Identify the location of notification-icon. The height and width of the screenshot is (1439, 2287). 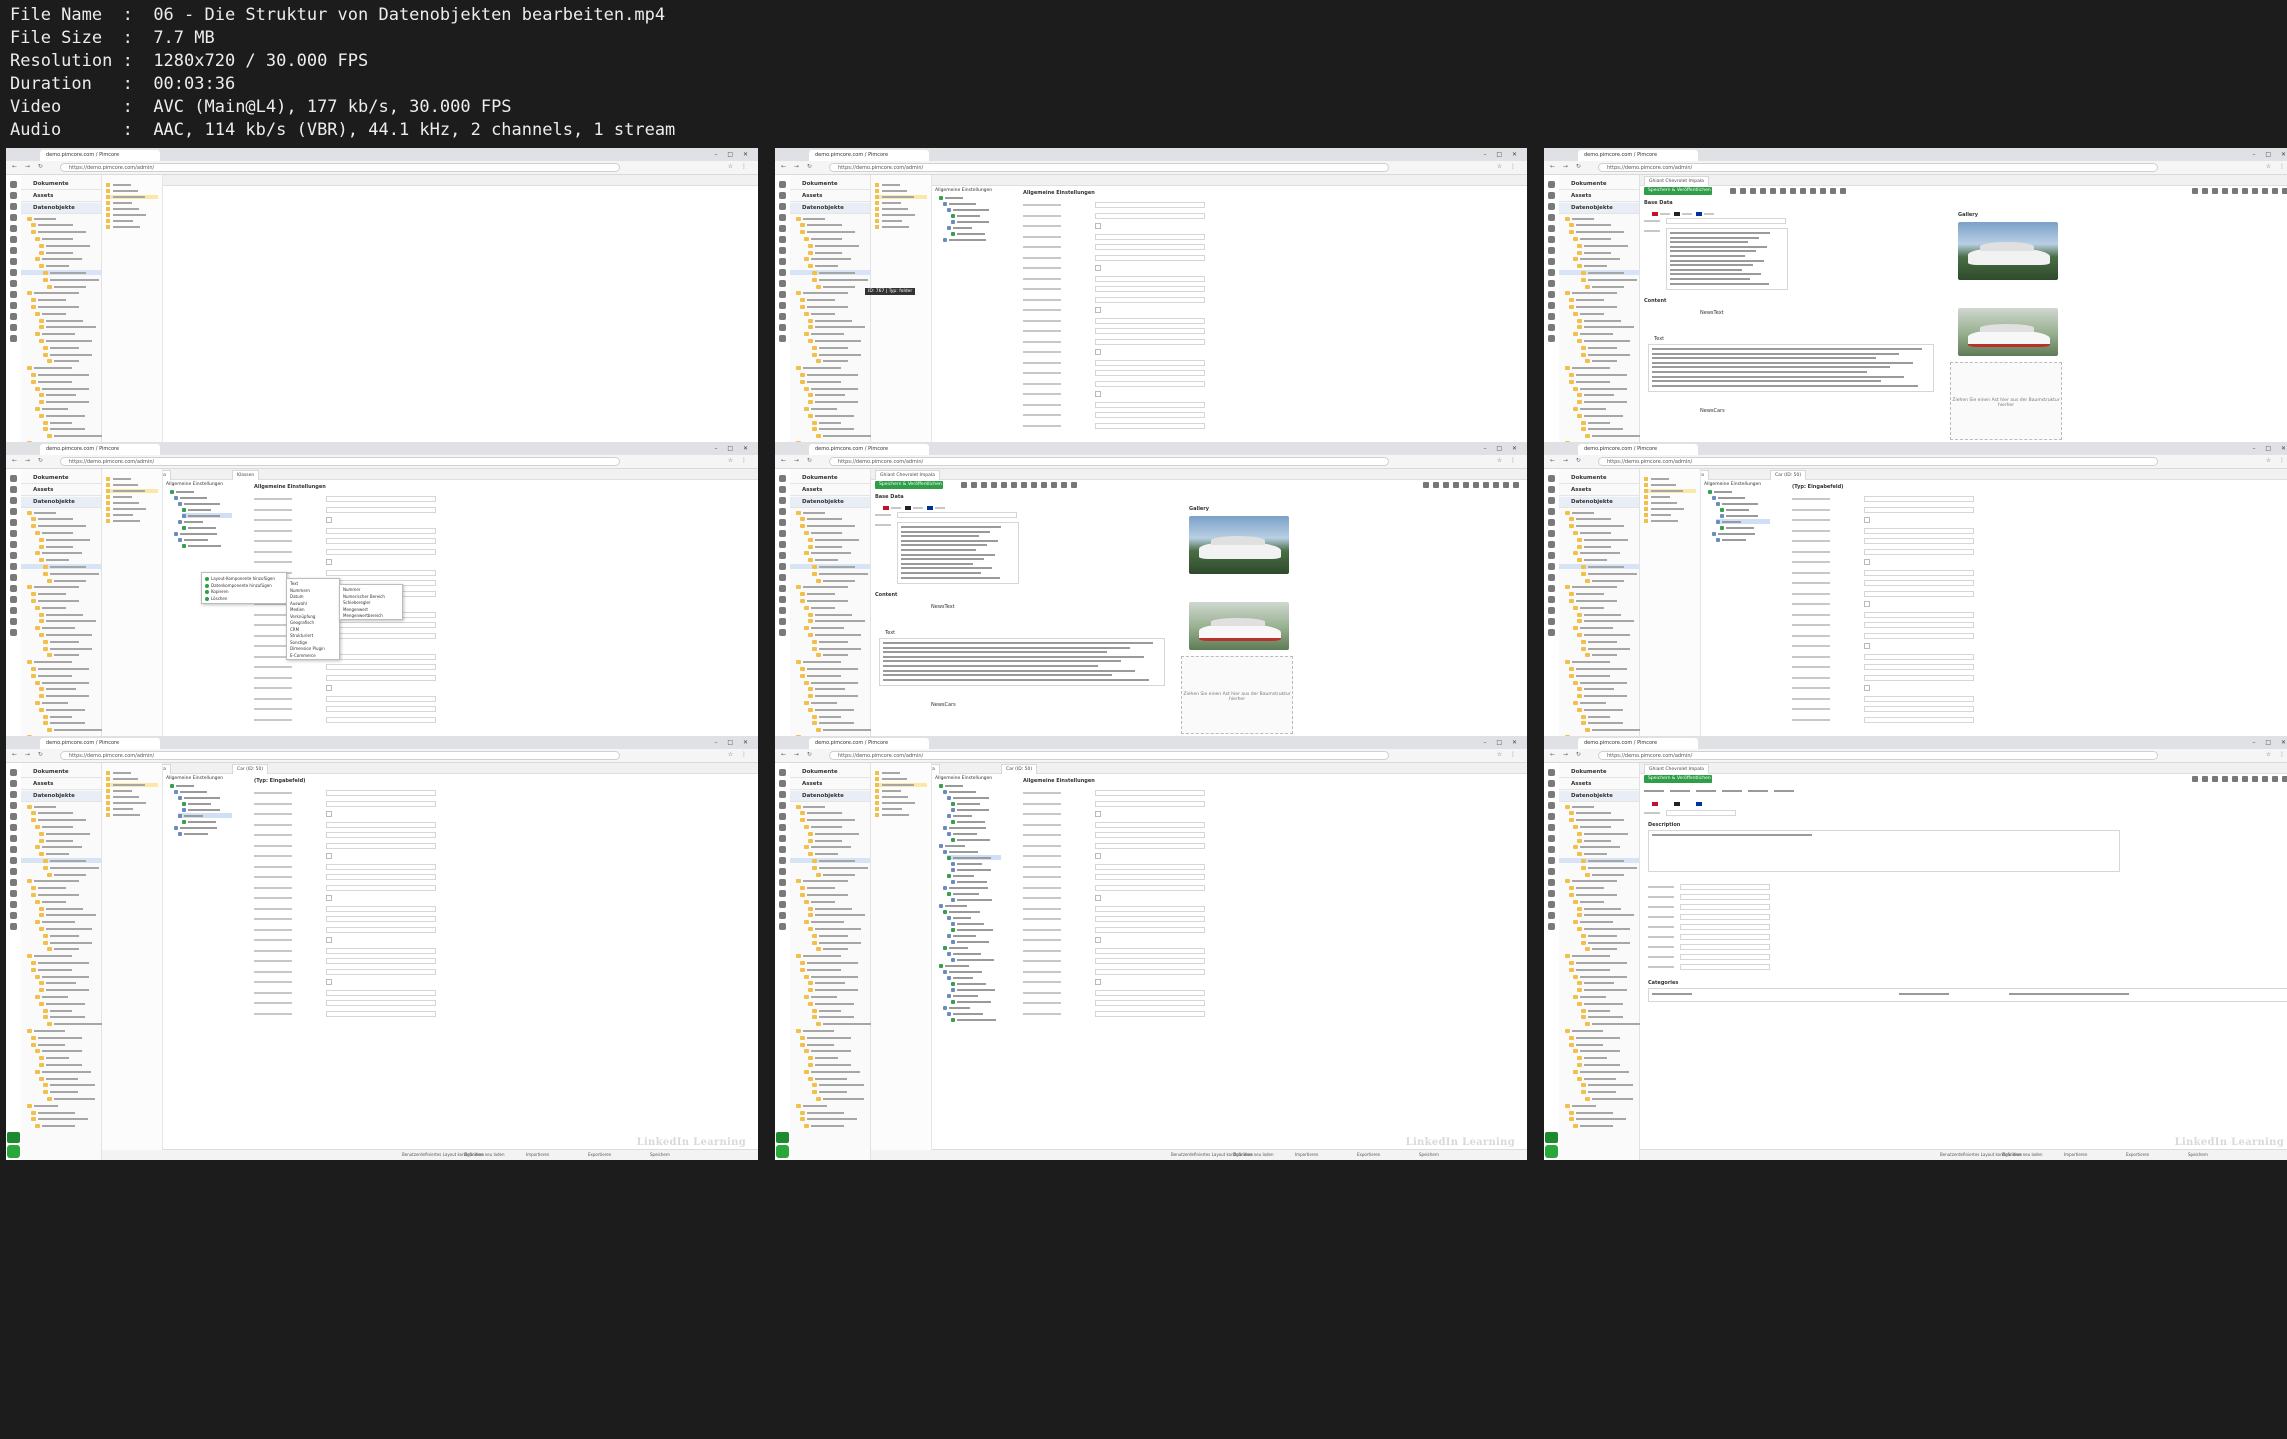
(13, 1137).